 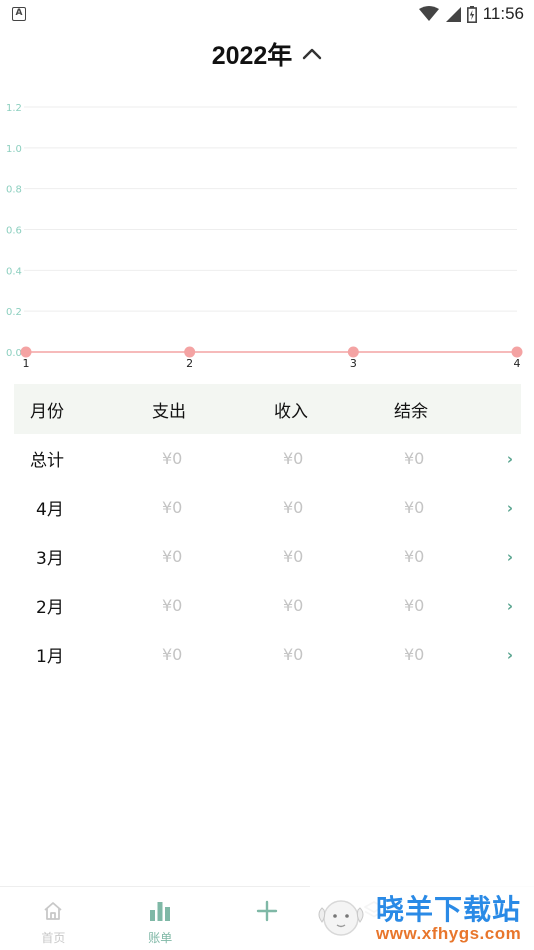 I want to click on nav-label-bills: 账单, so click(x=160, y=938).